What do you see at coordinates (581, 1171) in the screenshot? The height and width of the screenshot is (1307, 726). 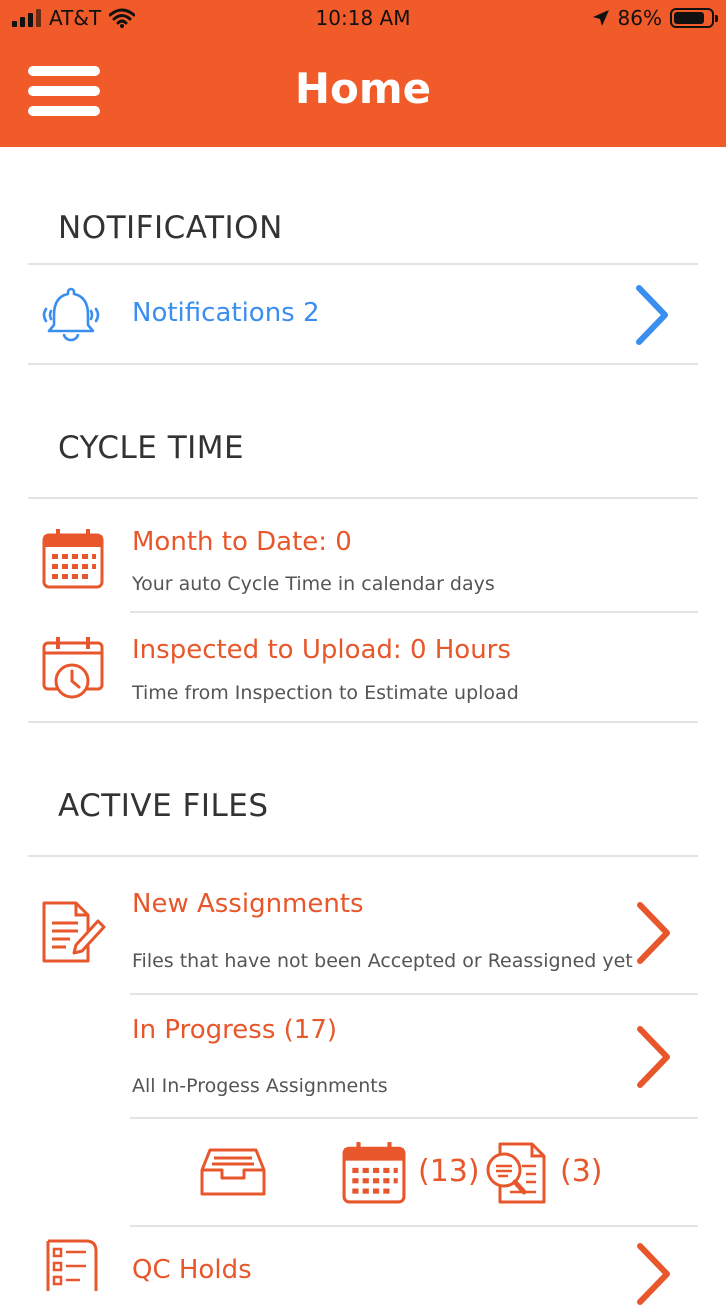 I see `qc-review-count: (3)` at bounding box center [581, 1171].